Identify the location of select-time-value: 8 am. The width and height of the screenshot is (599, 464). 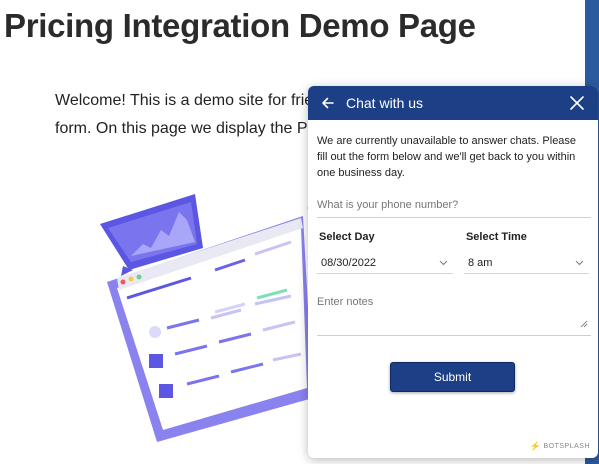
(480, 262).